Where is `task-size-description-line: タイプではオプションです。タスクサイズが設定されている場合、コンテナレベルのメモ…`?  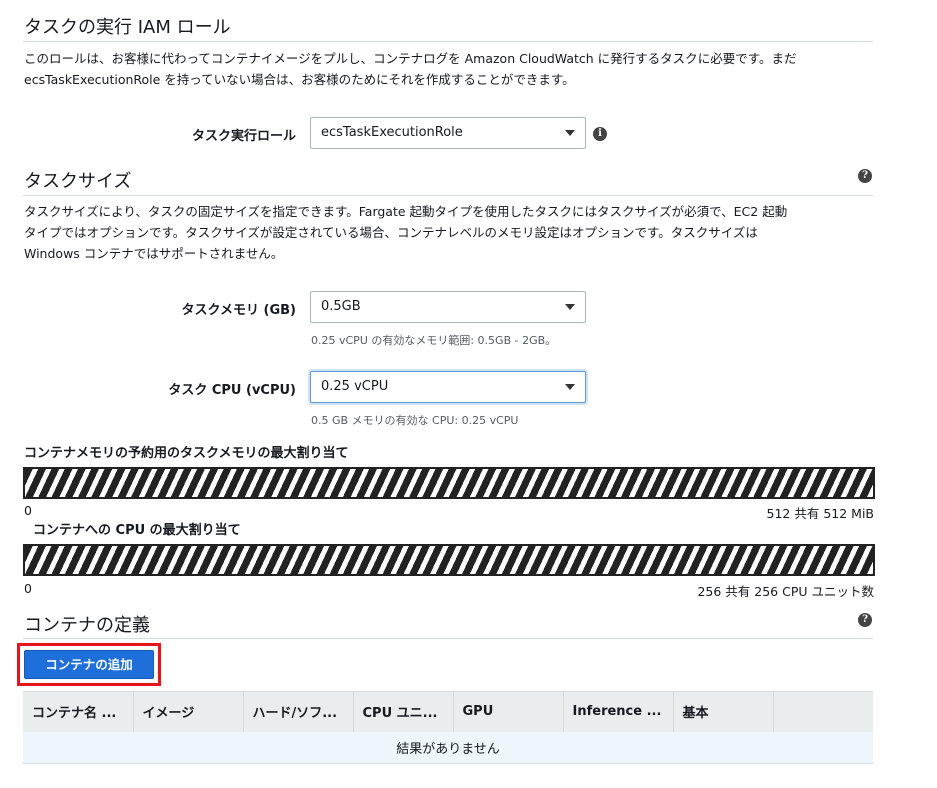 task-size-description-line: タイプではオプションです。タスクサイズが設定されている場合、コンテナレベルのメモ… is located at coordinates (391, 232).